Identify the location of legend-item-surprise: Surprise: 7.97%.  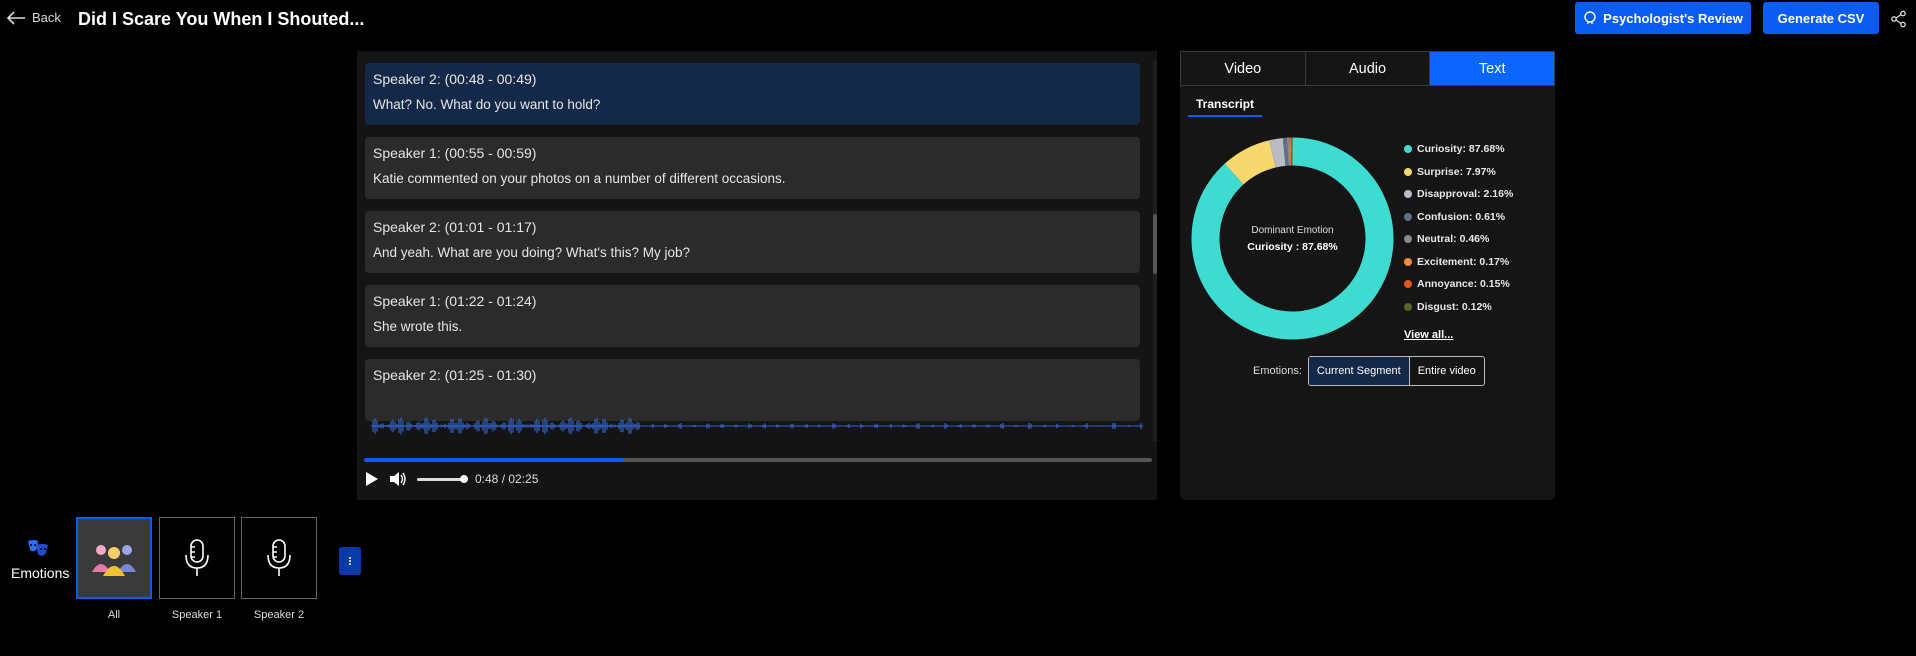
(1458, 172).